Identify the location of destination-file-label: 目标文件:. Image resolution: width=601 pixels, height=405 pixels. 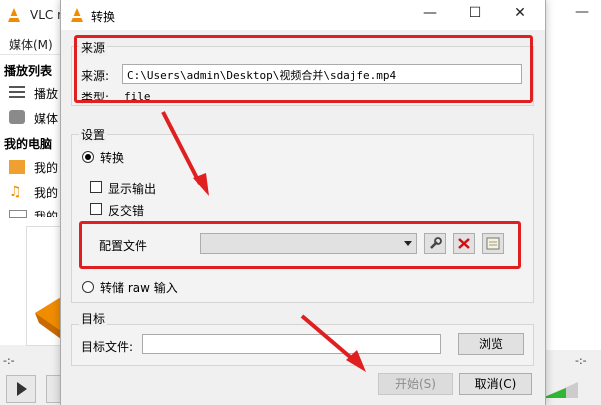
(107, 347).